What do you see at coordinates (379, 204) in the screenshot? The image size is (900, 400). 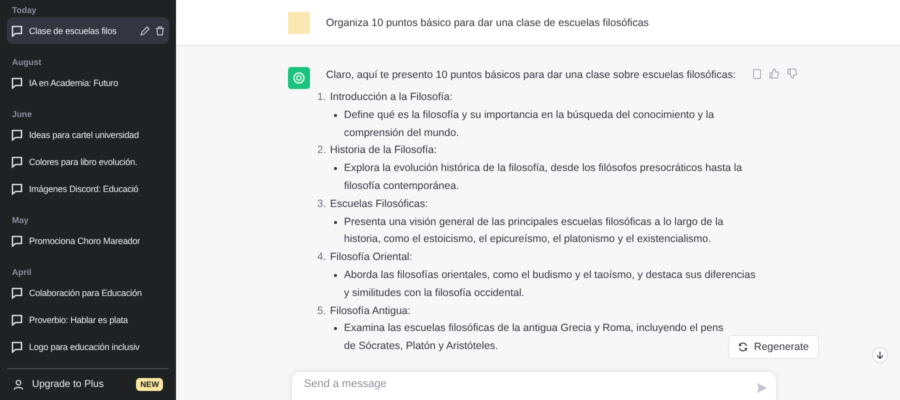 I see `point-title: Escuelas Filosóficas:` at bounding box center [379, 204].